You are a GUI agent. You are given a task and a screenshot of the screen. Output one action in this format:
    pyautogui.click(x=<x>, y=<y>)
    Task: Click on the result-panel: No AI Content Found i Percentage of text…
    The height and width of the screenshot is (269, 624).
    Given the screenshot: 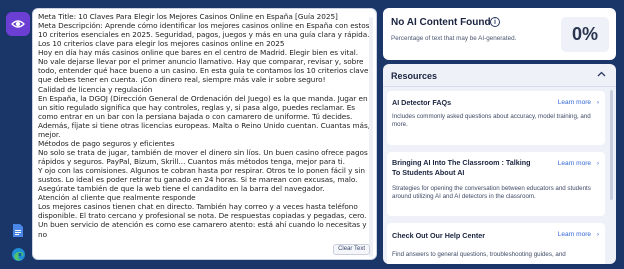 What is the action you would take?
    pyautogui.click(x=499, y=34)
    